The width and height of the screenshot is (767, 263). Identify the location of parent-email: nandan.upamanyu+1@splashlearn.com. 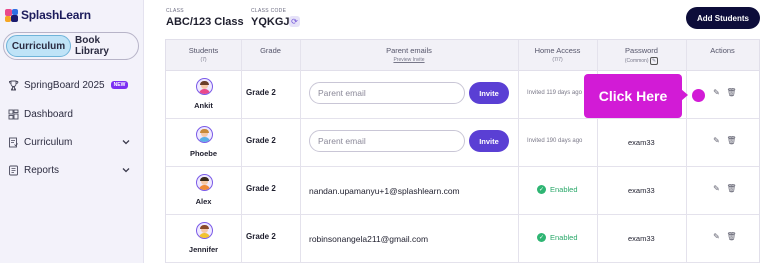
(384, 191).